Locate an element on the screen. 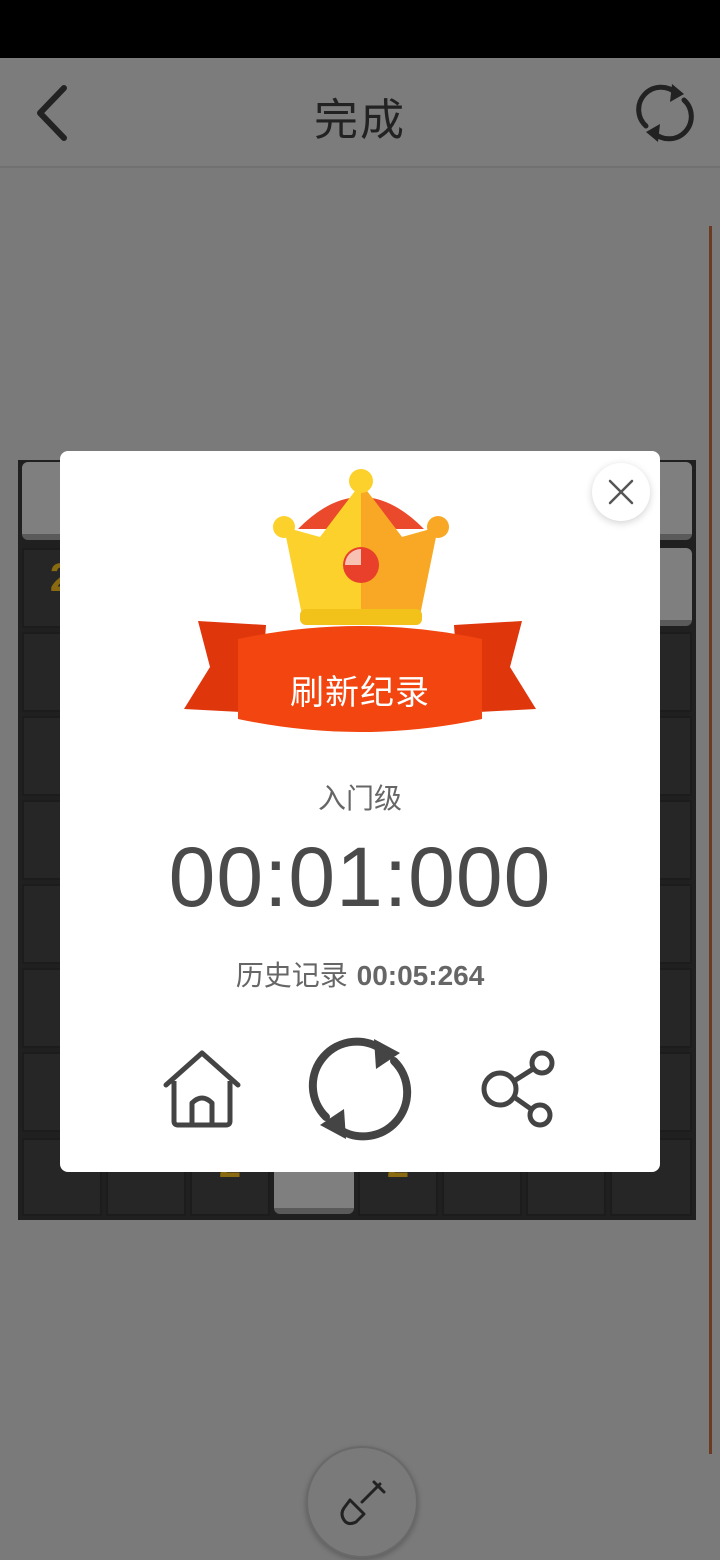  refresh-icon is located at coordinates (665, 113).